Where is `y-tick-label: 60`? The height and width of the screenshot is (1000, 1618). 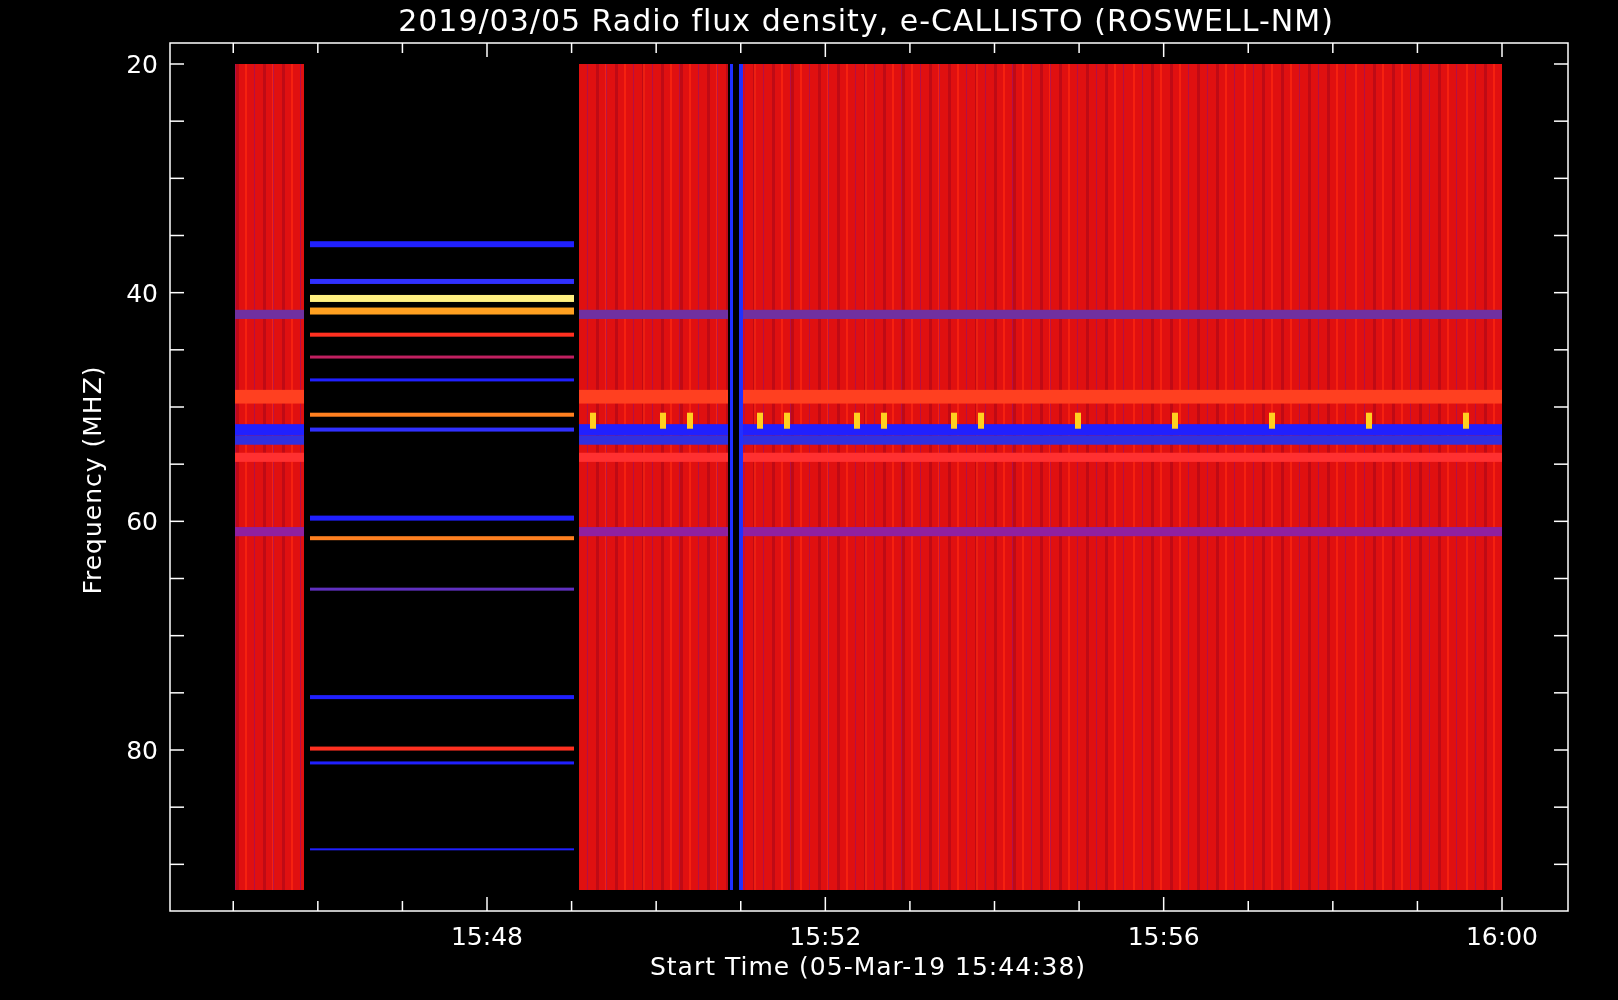
y-tick-label: 60 is located at coordinates (142, 522).